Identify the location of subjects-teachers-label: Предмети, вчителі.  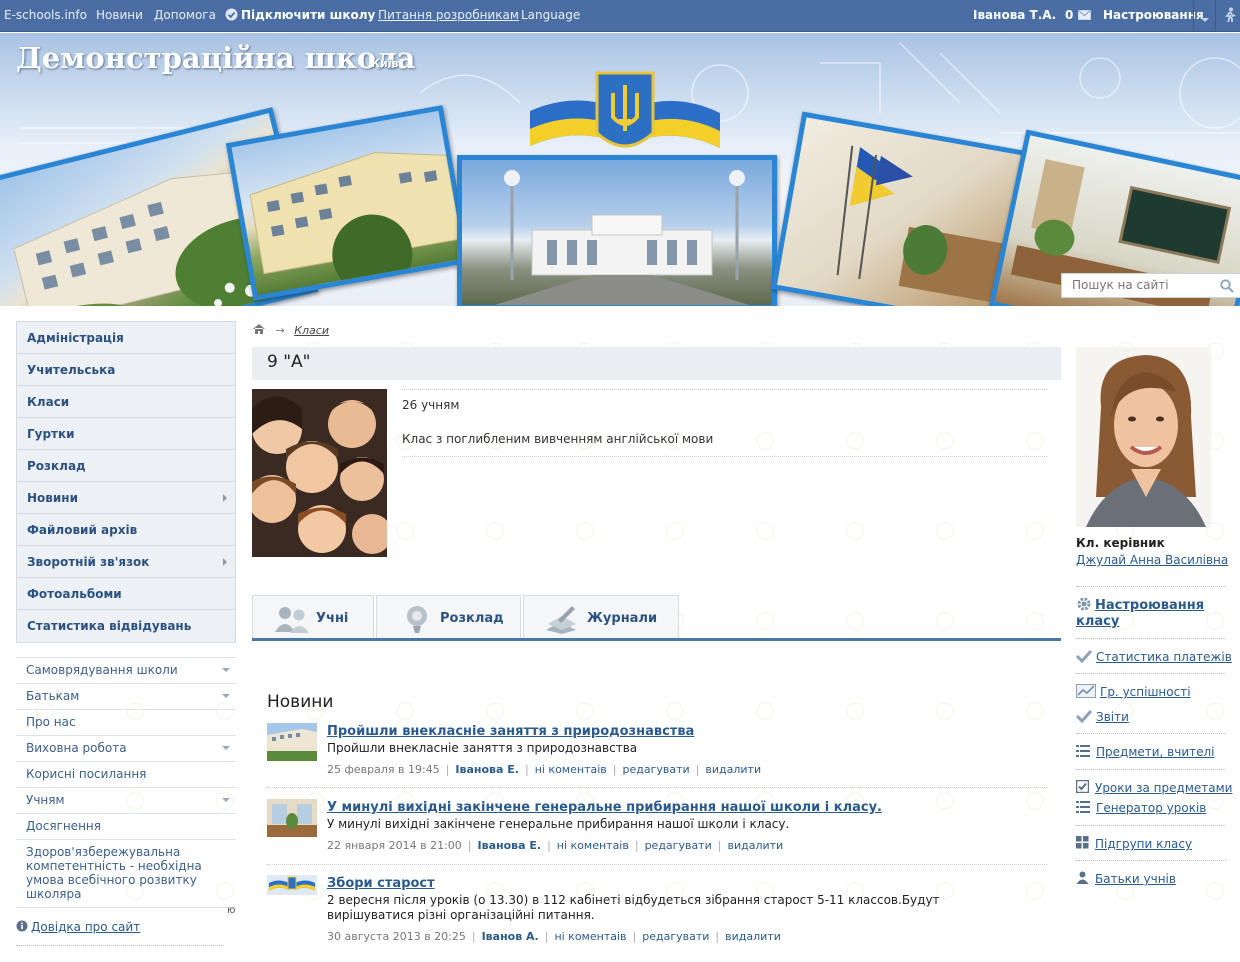
(1155, 752).